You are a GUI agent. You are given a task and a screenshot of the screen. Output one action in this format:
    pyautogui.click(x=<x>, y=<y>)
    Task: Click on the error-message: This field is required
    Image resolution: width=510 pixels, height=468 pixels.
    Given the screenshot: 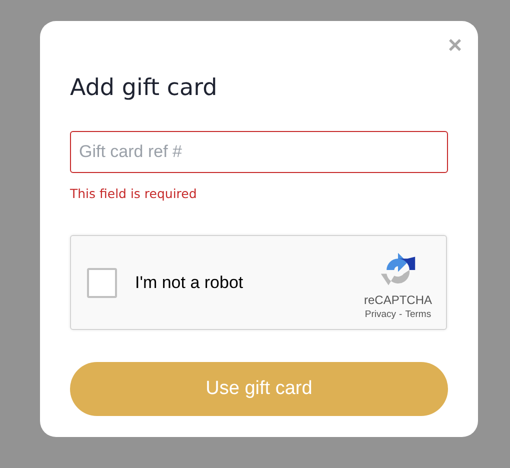 What is the action you would take?
    pyautogui.click(x=134, y=194)
    